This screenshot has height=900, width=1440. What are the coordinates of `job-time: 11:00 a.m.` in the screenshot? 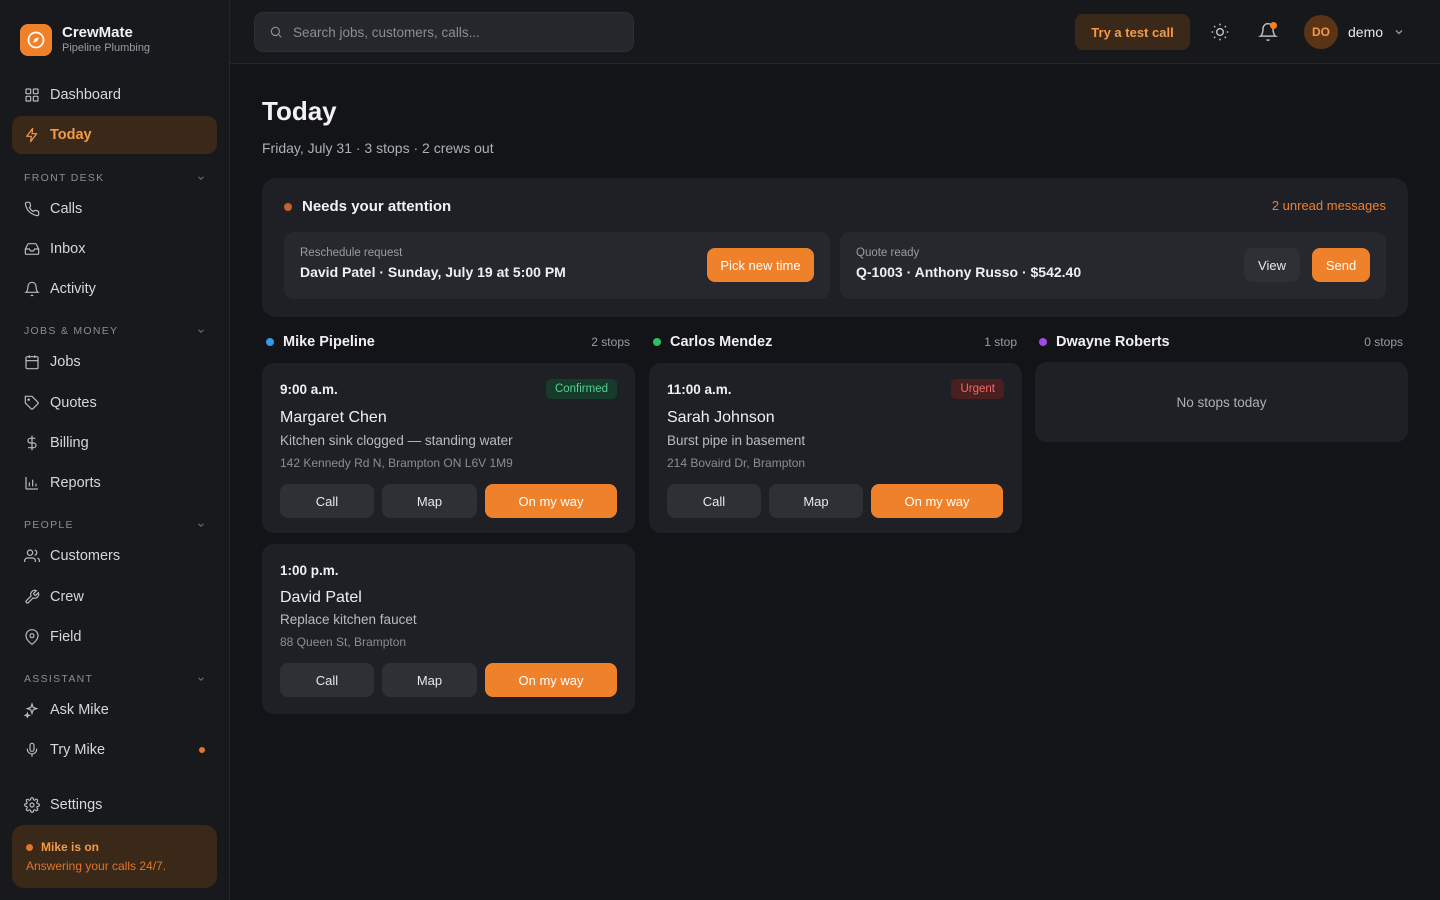 It's located at (699, 389).